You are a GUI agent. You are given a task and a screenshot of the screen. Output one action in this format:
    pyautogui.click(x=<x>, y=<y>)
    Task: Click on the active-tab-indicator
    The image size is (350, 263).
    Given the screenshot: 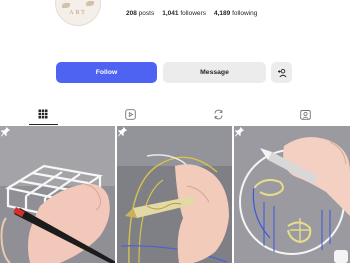 What is the action you would take?
    pyautogui.click(x=43, y=124)
    